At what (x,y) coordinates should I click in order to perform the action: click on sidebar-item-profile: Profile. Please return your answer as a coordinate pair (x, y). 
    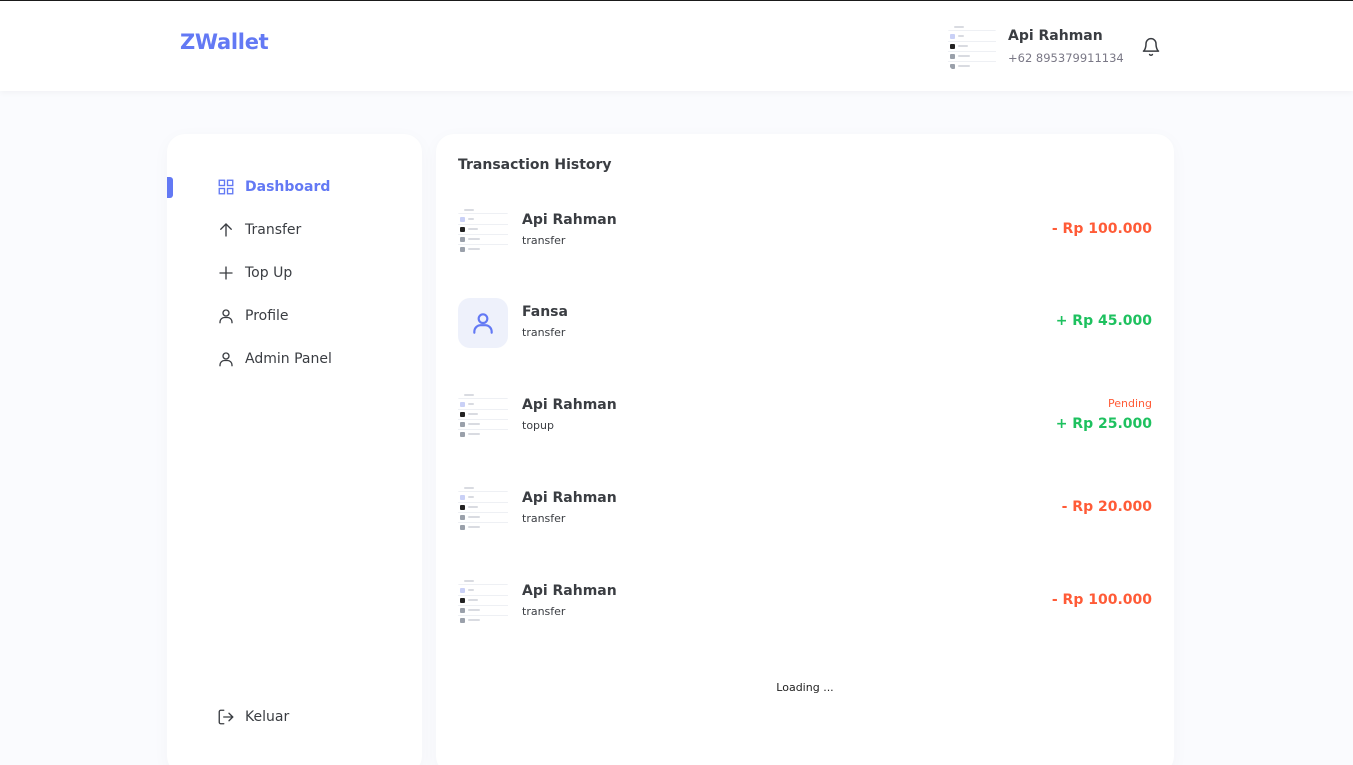
    Looking at the image, I should click on (253, 316).